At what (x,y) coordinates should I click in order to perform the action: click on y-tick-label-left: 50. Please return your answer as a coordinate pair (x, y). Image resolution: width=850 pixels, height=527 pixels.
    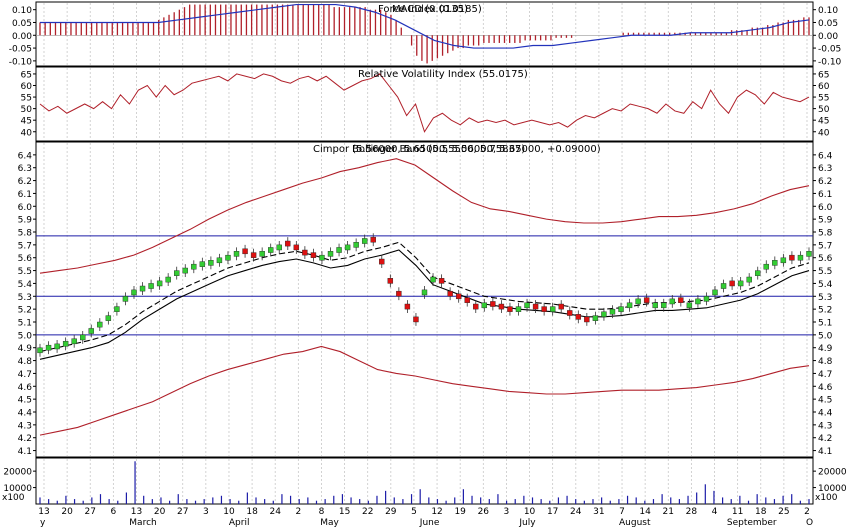
    Looking at the image, I should click on (27, 110).